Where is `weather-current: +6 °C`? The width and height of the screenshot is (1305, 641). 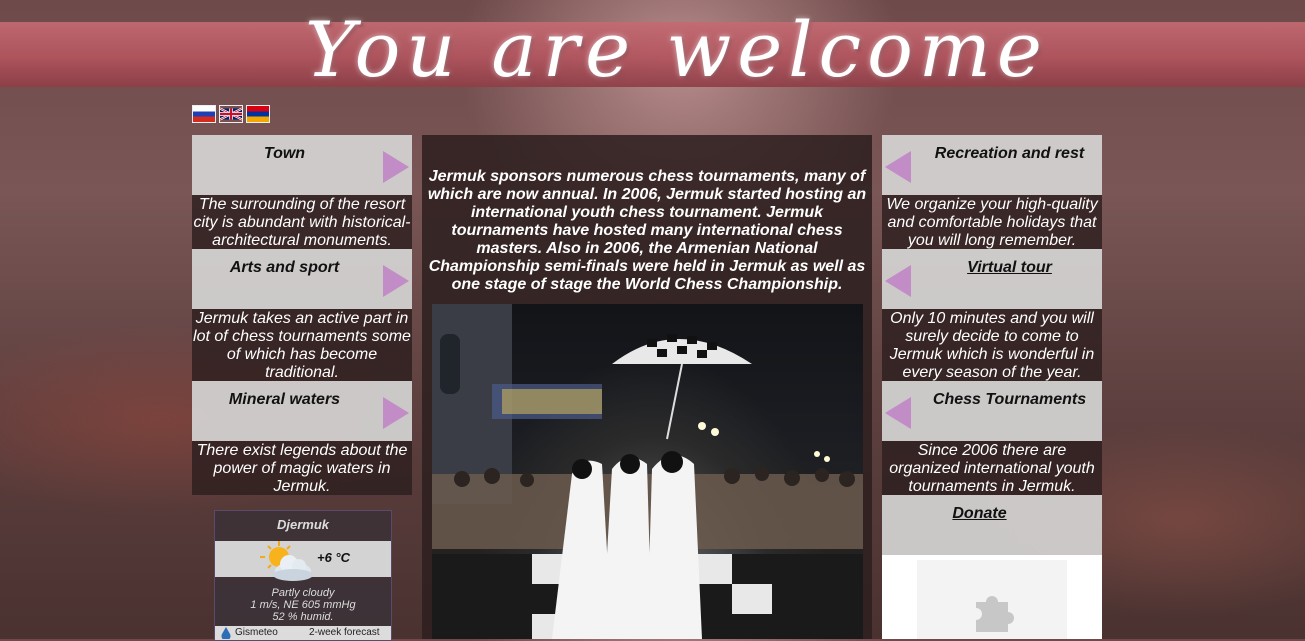
weather-current: +6 °C is located at coordinates (303, 561).